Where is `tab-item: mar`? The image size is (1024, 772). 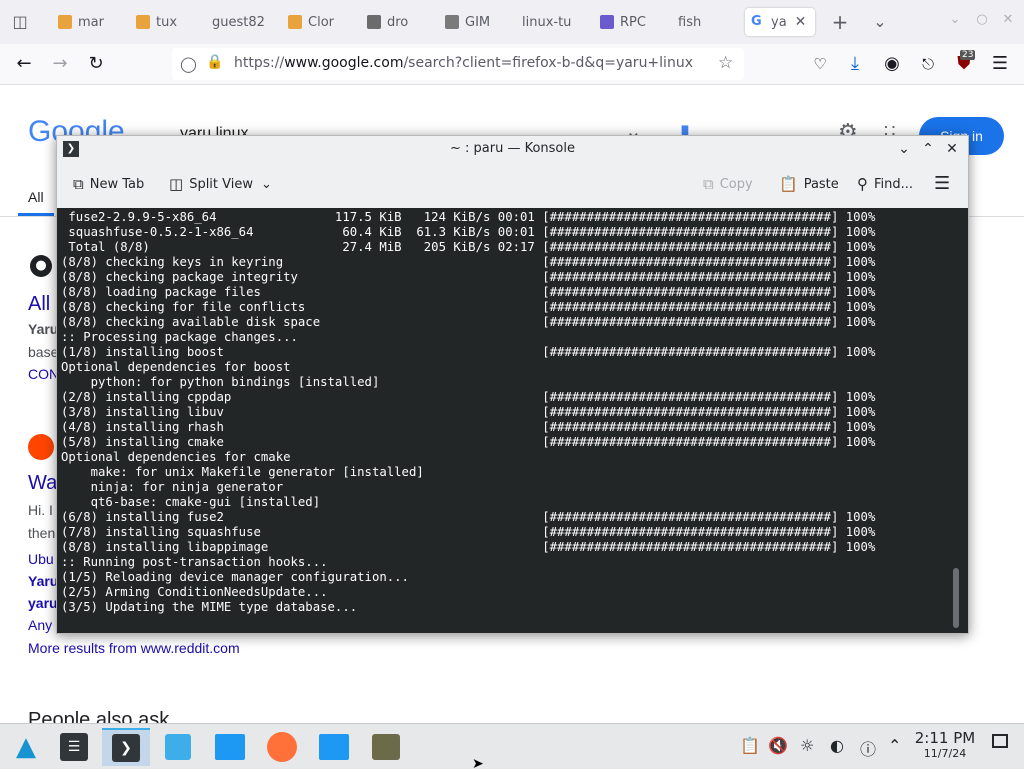 tab-item: mar is located at coordinates (84, 22).